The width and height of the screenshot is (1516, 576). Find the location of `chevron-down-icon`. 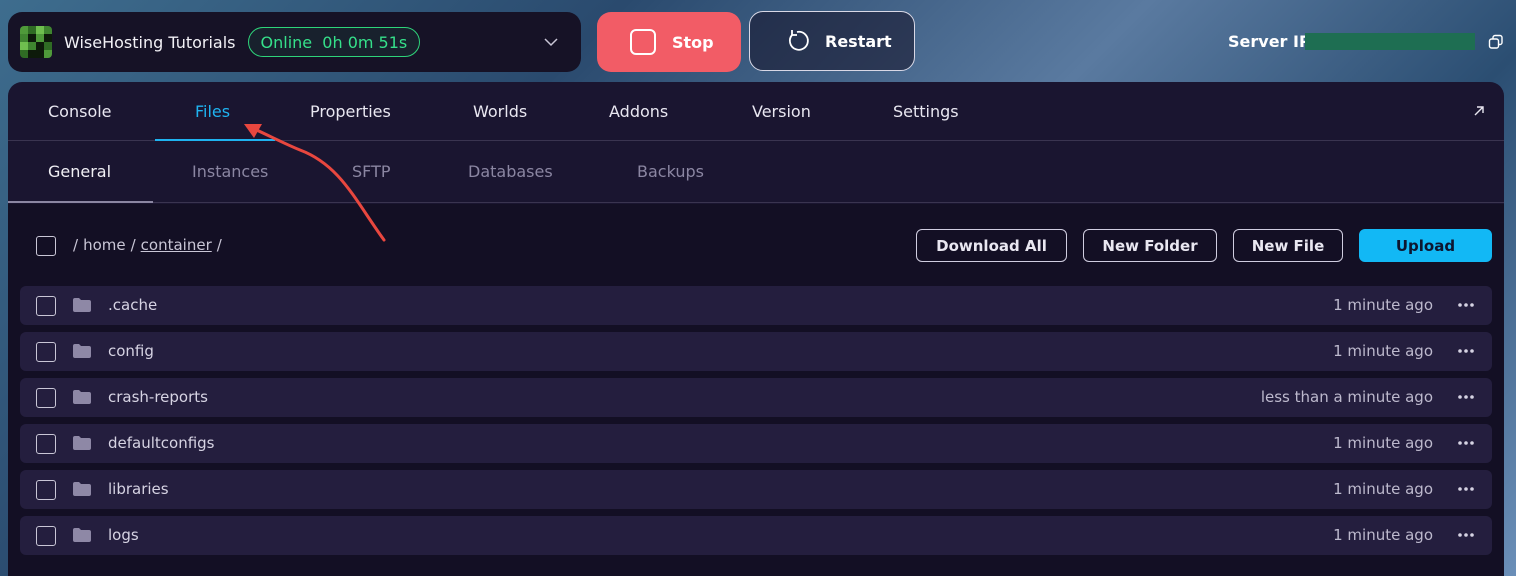

chevron-down-icon is located at coordinates (551, 42).